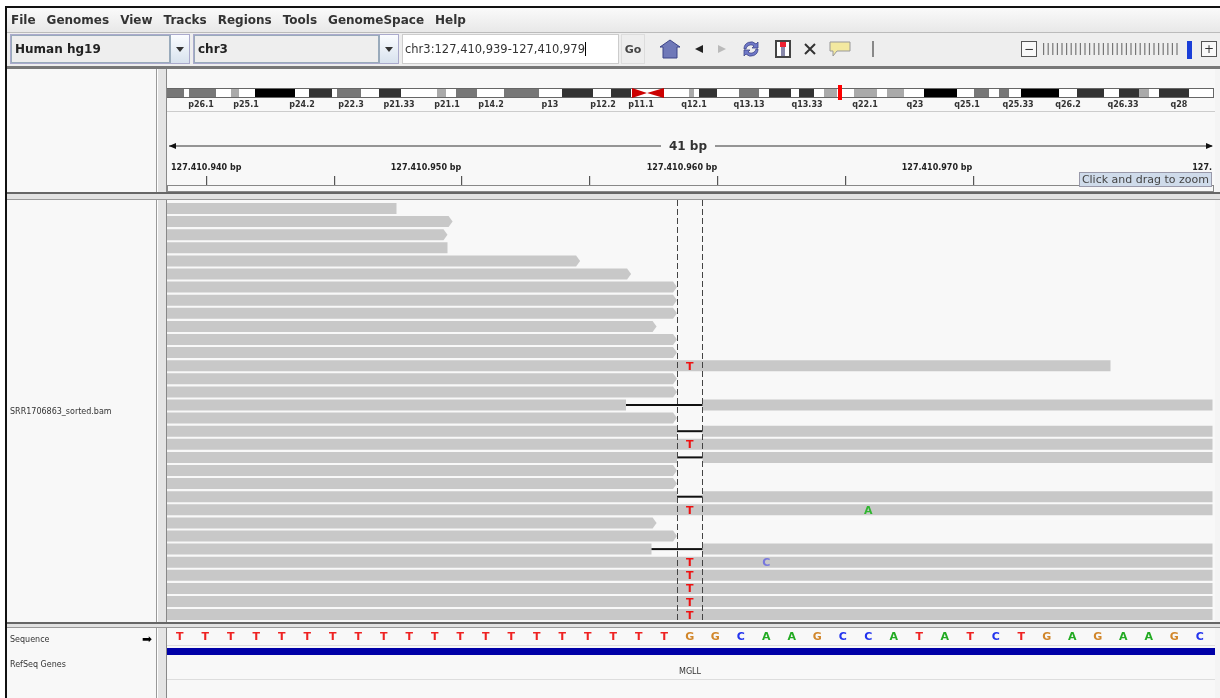  What do you see at coordinates (302, 104) in the screenshot?
I see `band-label: p24.2` at bounding box center [302, 104].